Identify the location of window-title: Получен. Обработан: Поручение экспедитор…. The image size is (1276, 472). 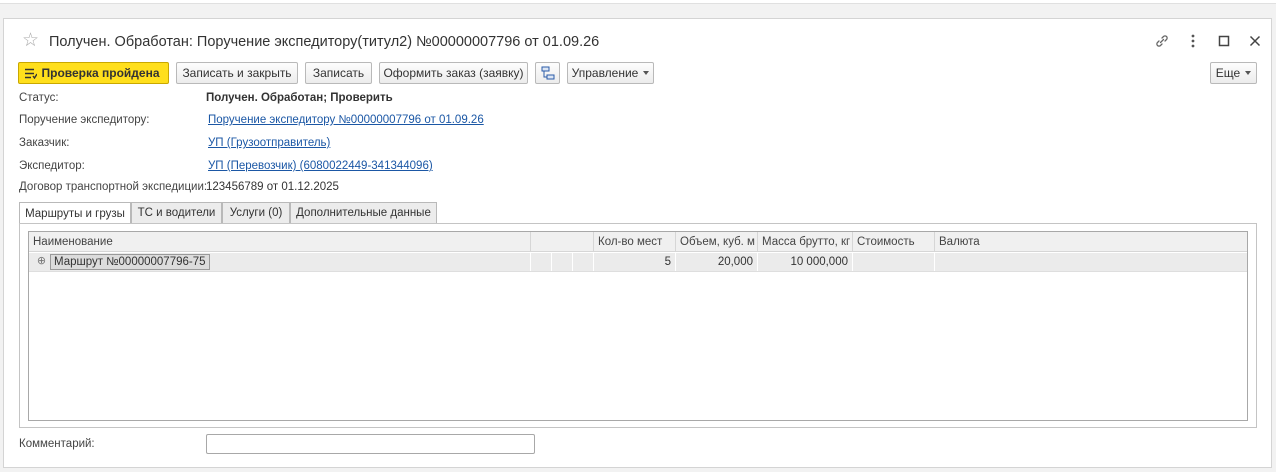
(324, 42).